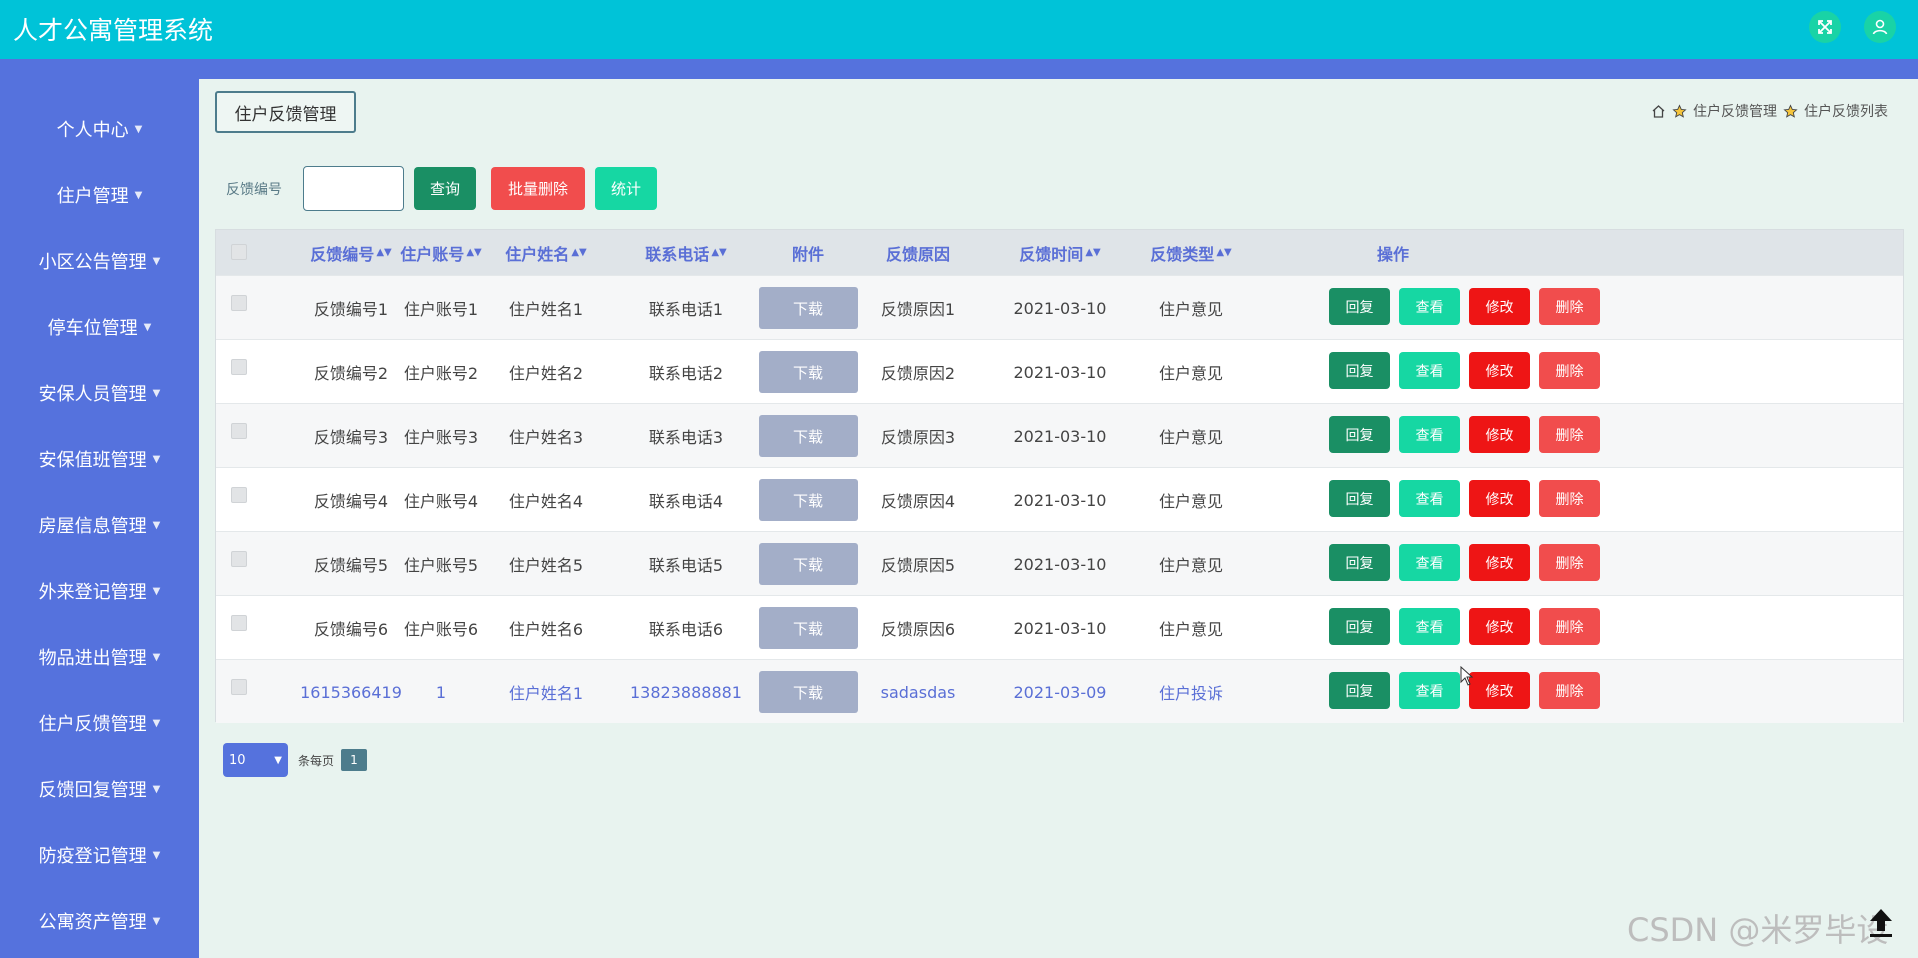 Image resolution: width=1918 pixels, height=958 pixels. Describe the element at coordinates (579, 252) in the screenshot. I see `sort-icon: ▲▼` at that location.